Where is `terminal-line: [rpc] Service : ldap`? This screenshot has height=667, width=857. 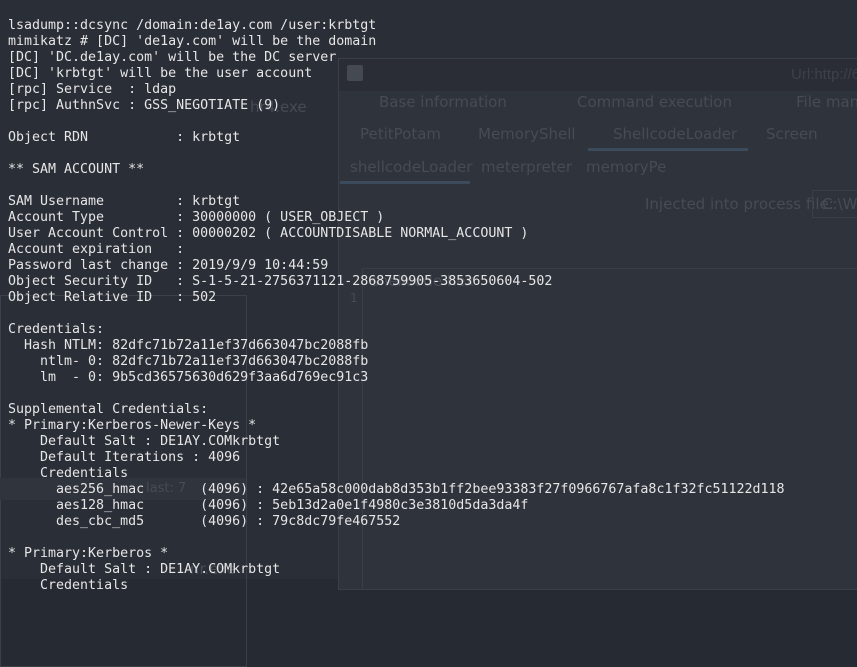 terminal-line: [rpc] Service : ldap is located at coordinates (92, 89).